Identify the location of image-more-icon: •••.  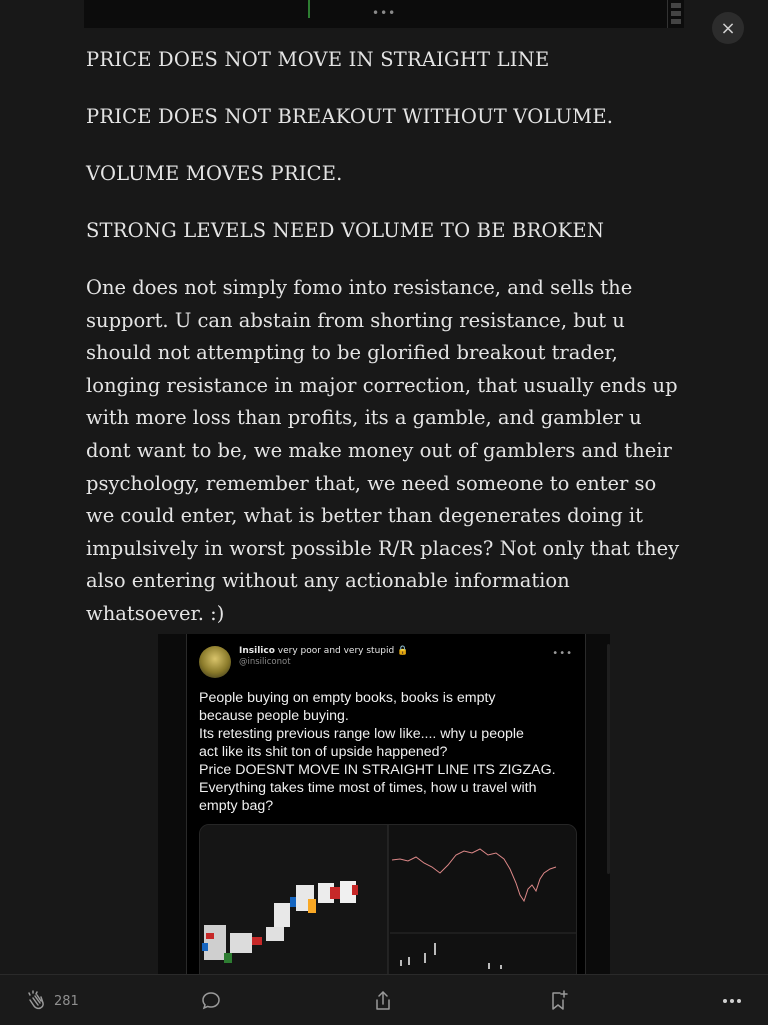
(384, 13).